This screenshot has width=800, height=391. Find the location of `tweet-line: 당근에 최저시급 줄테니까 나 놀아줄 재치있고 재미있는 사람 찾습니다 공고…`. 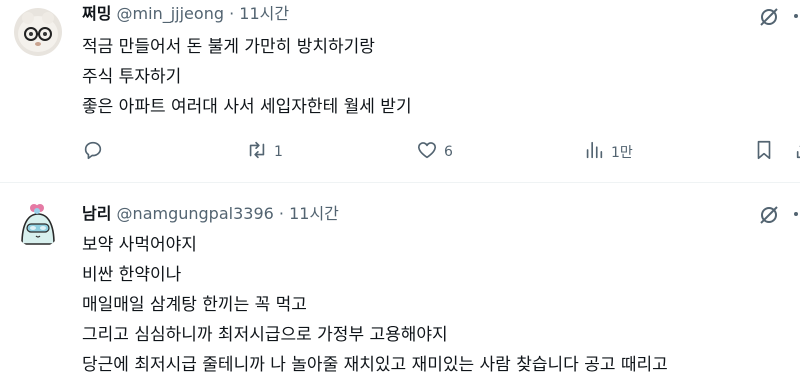

tweet-line: 당근에 최저시급 줄테니까 나 놀아줄 재치있고 재미있는 사람 찾습니다 공고… is located at coordinates (375, 365).